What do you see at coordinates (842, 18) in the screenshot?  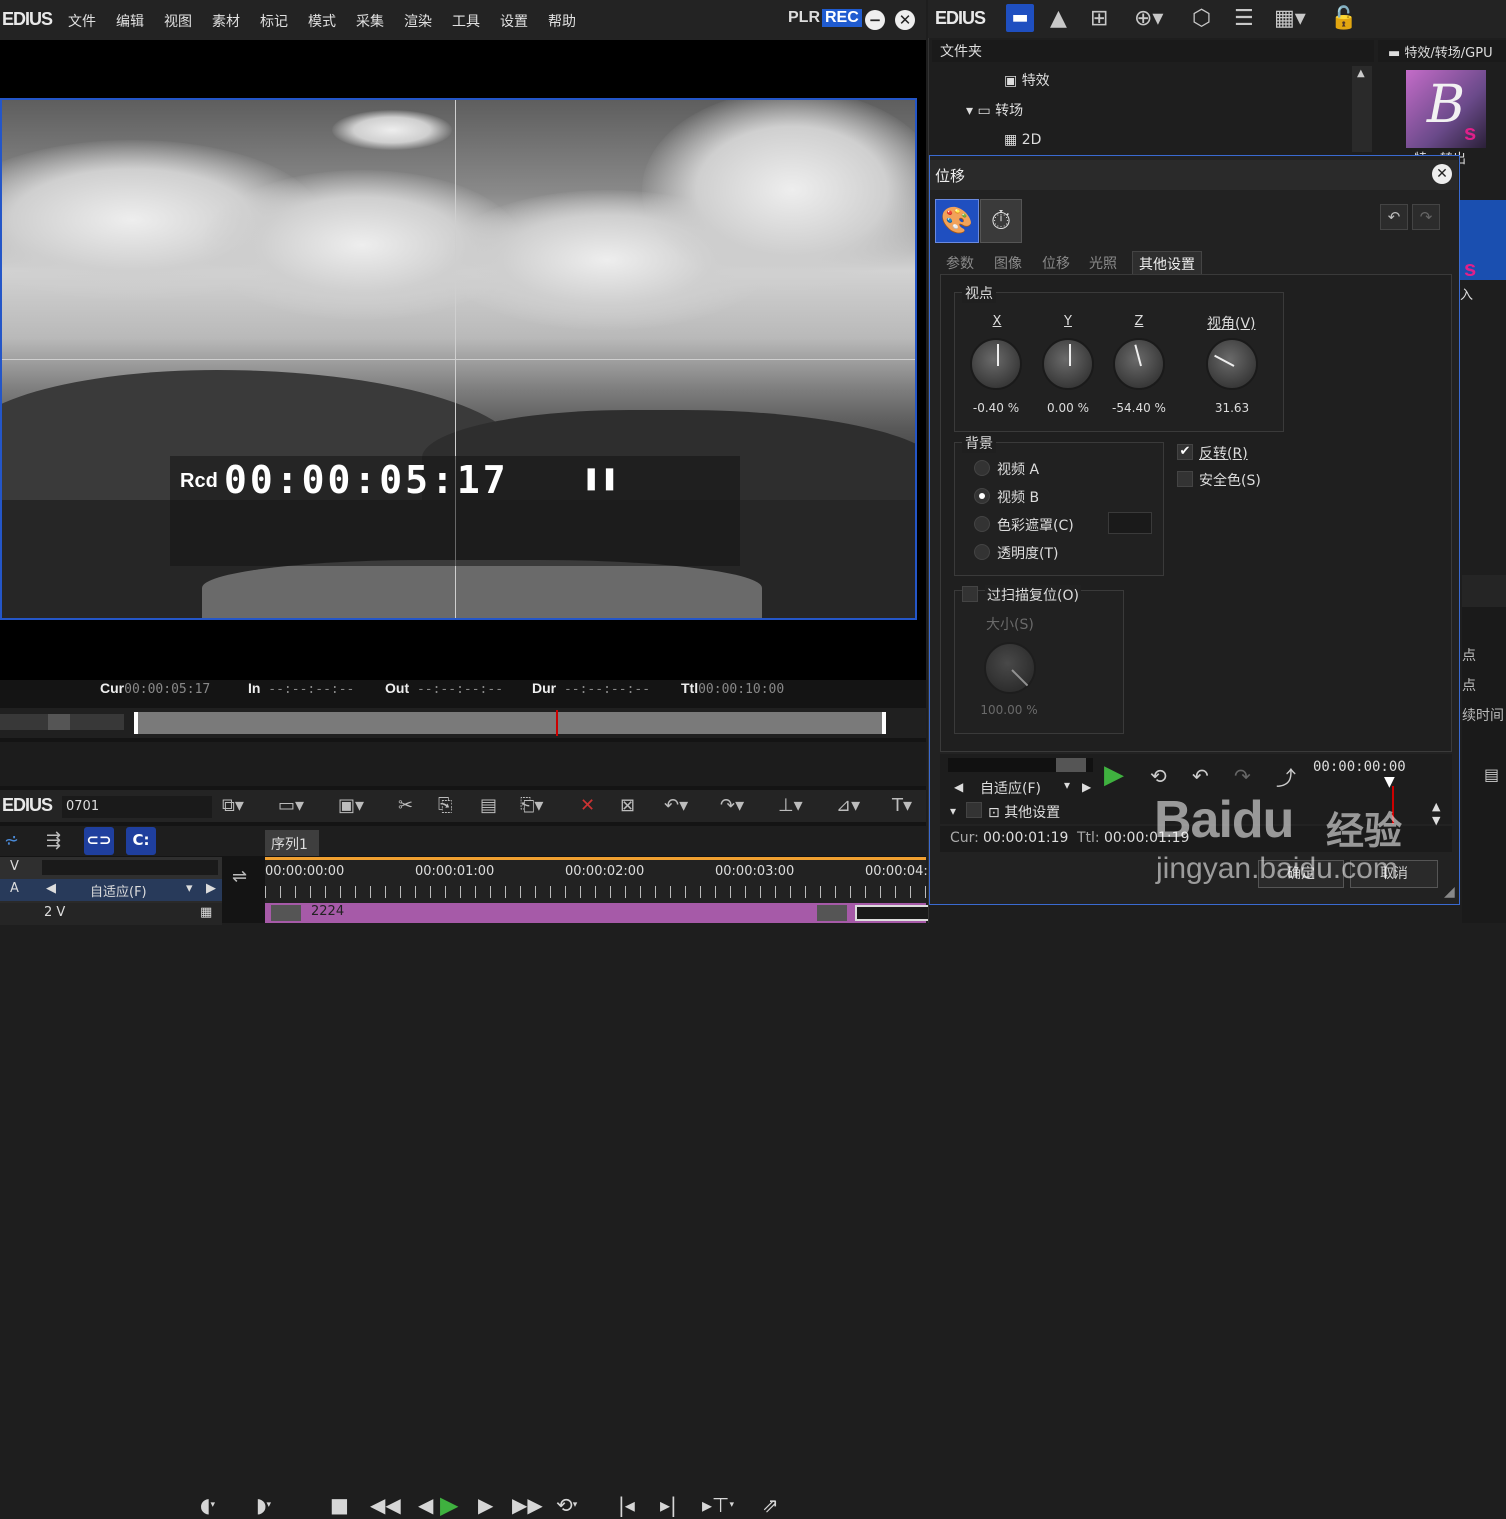 I see `rec-toggle: REC` at bounding box center [842, 18].